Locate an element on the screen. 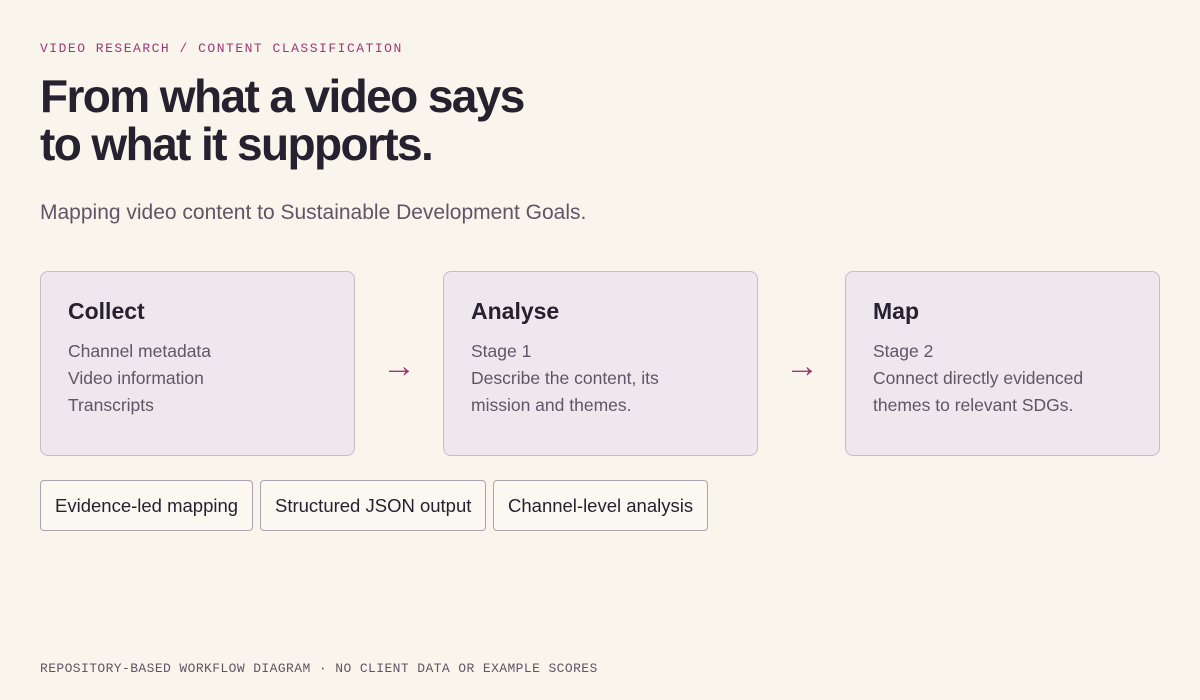 This screenshot has height=700, width=1200. step-line: Stage 2 is located at coordinates (903, 351).